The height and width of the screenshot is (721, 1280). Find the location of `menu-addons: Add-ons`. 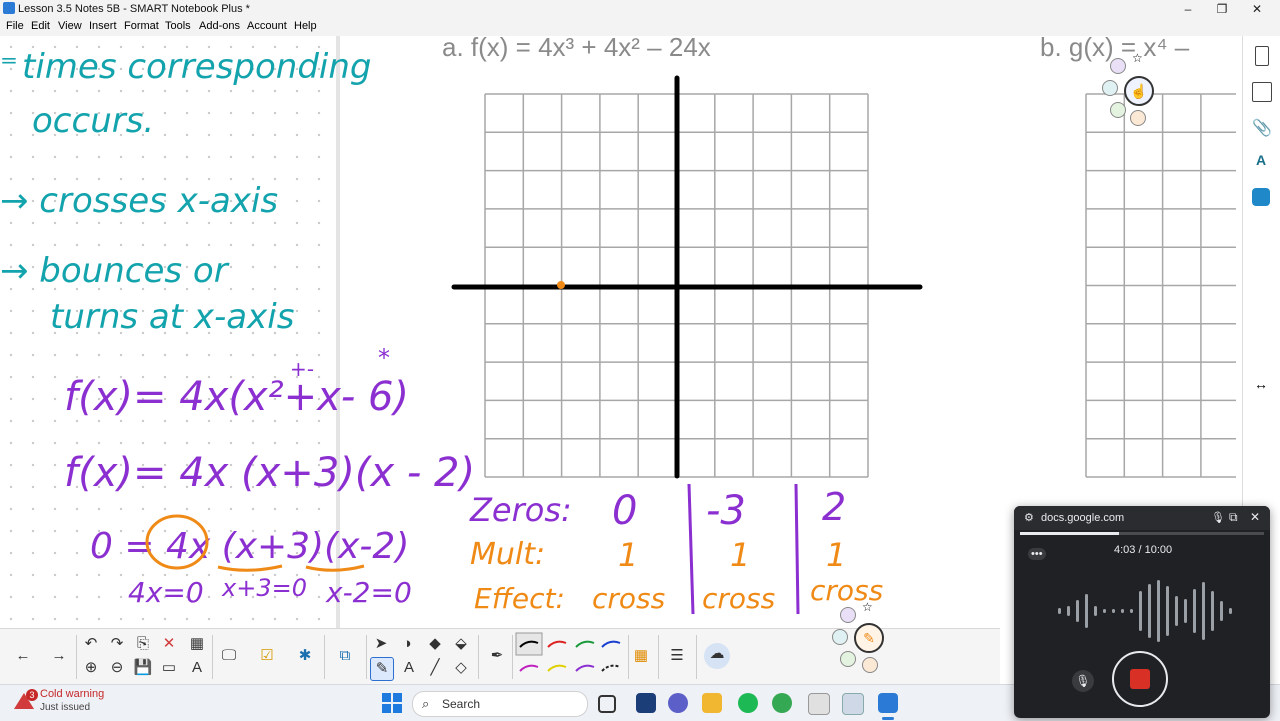

menu-addons: Add-ons is located at coordinates (219, 26).